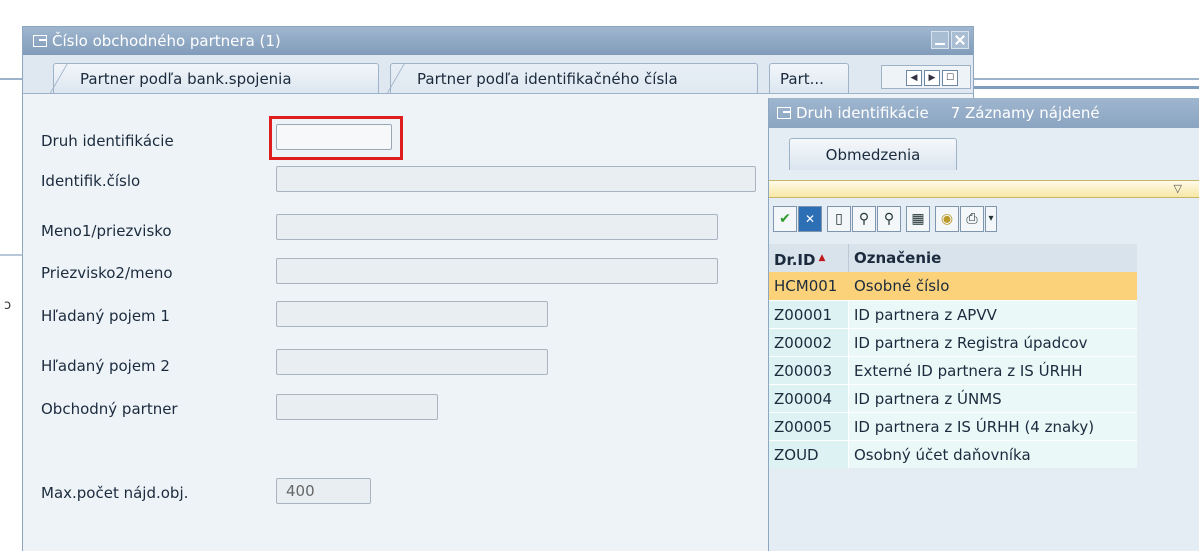 The image size is (1199, 551). I want to click on dialog-titlebar: Číslo obchodného partnera (1), so click(498, 41).